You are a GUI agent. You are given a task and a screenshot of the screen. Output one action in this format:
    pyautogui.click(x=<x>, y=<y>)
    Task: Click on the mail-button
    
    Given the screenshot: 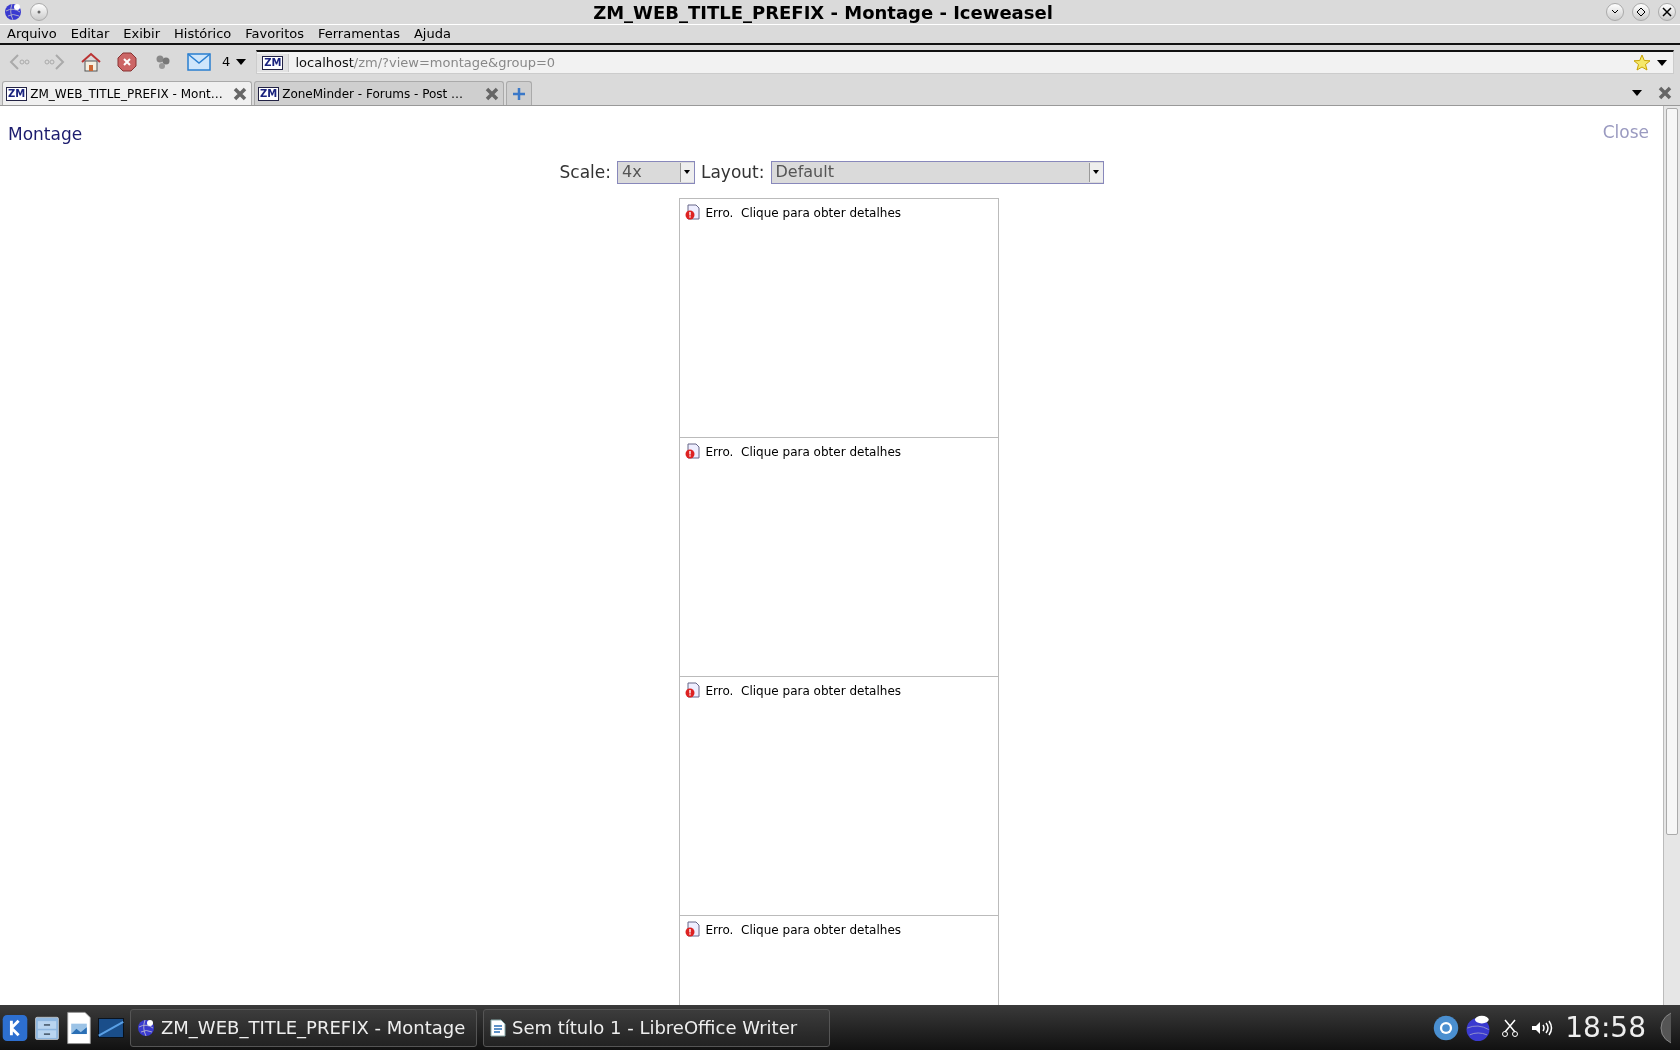 What is the action you would take?
    pyautogui.click(x=199, y=62)
    